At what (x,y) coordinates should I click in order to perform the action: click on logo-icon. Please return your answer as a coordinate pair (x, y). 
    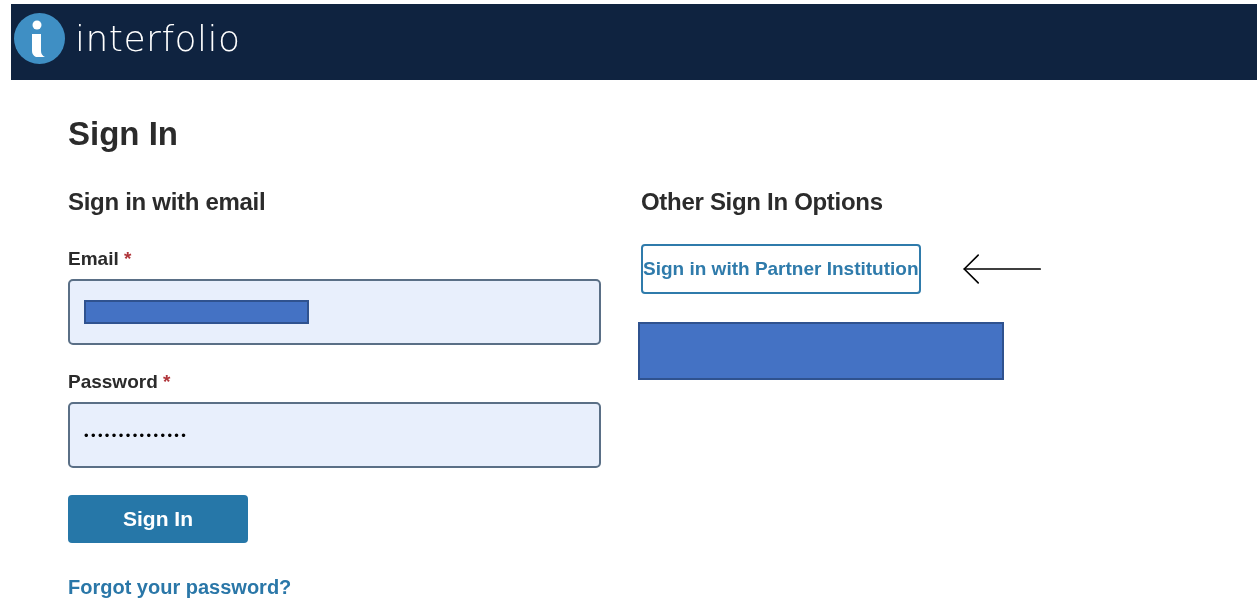
    Looking at the image, I should click on (39, 38).